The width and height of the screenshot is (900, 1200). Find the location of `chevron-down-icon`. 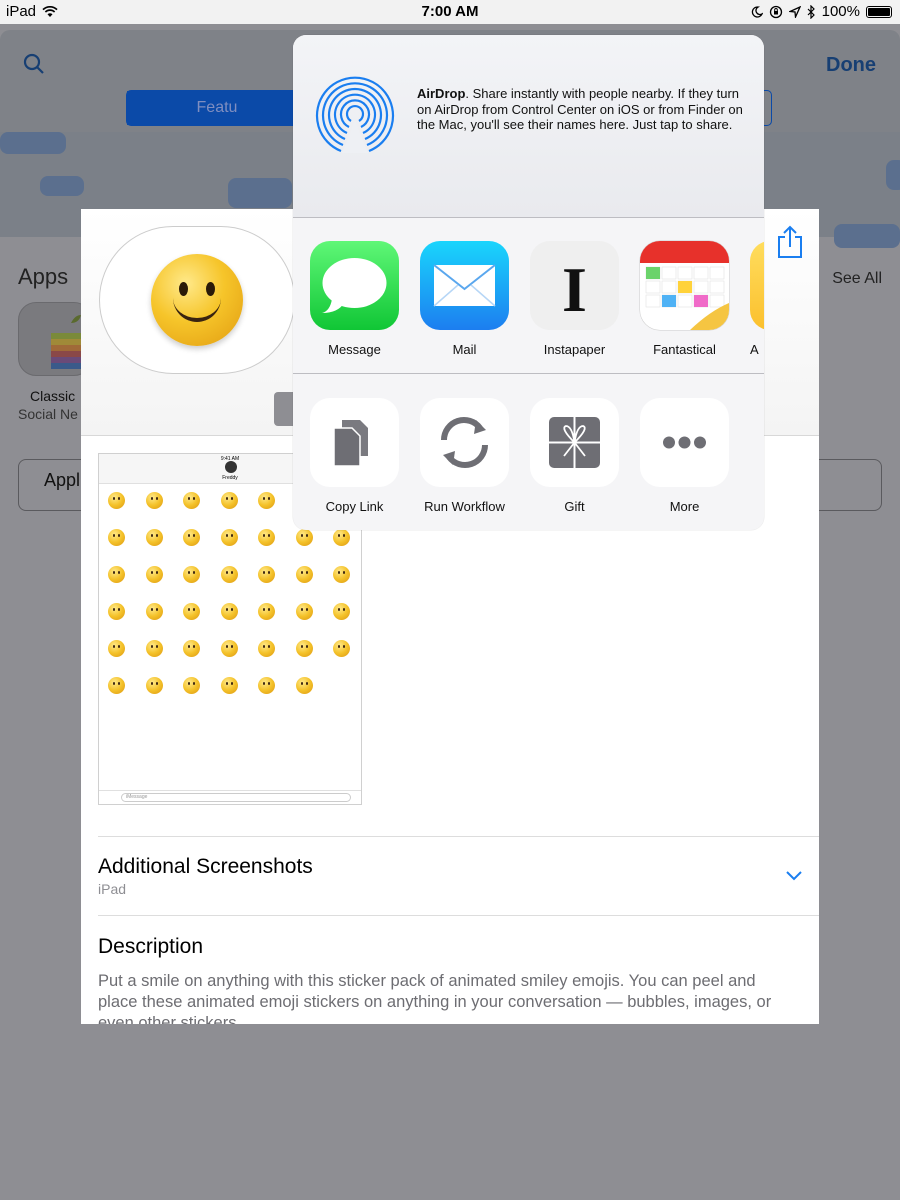

chevron-down-icon is located at coordinates (794, 876).